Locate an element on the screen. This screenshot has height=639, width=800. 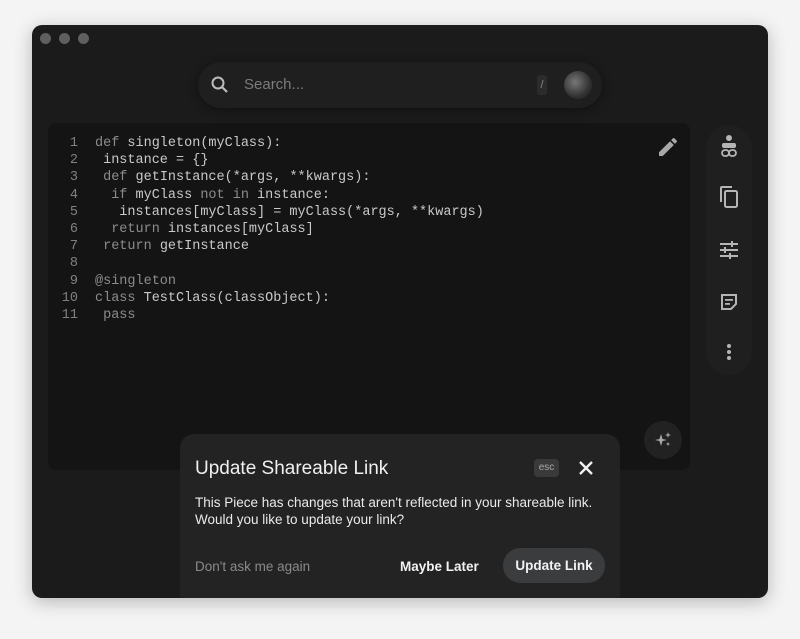
dialog-title: Update Shareable Link is located at coordinates (292, 468).